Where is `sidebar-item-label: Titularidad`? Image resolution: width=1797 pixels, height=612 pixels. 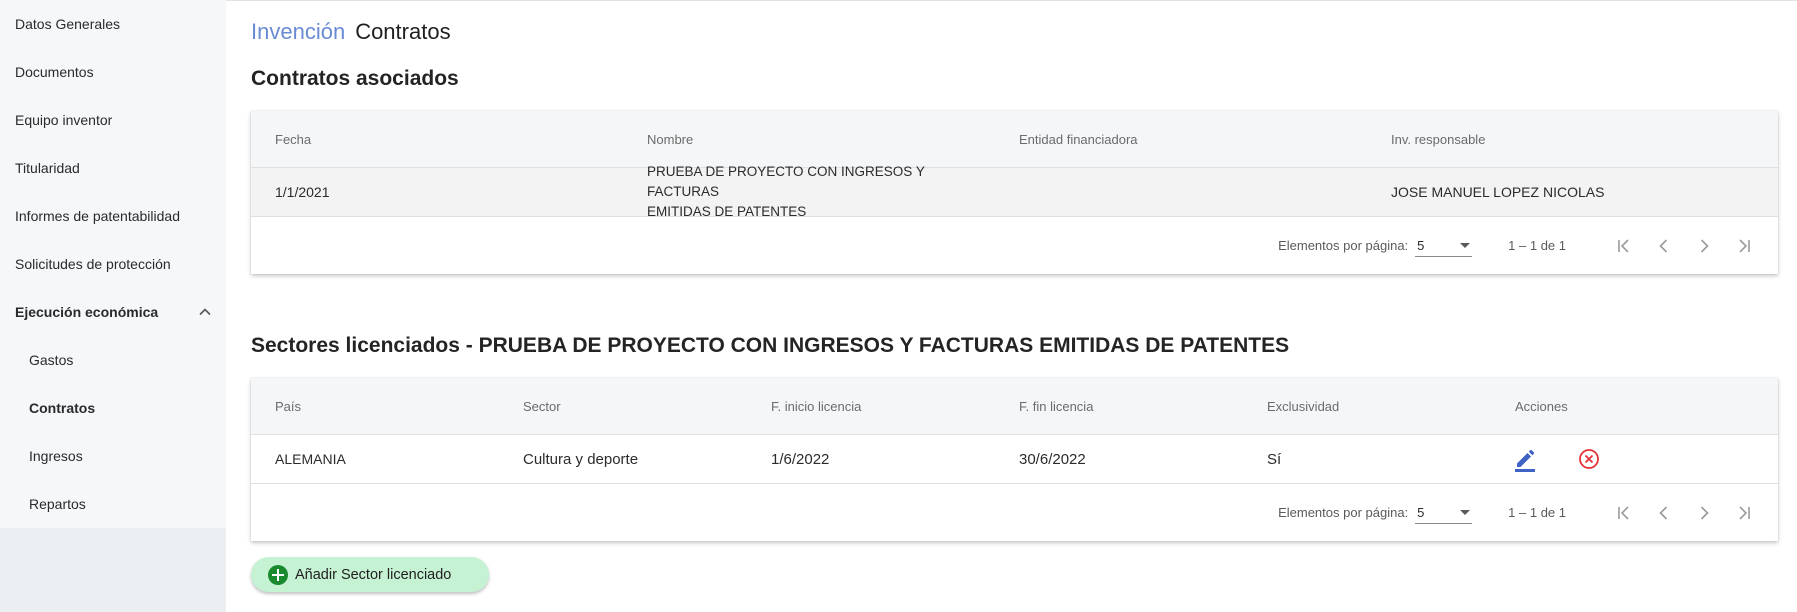 sidebar-item-label: Titularidad is located at coordinates (47, 168).